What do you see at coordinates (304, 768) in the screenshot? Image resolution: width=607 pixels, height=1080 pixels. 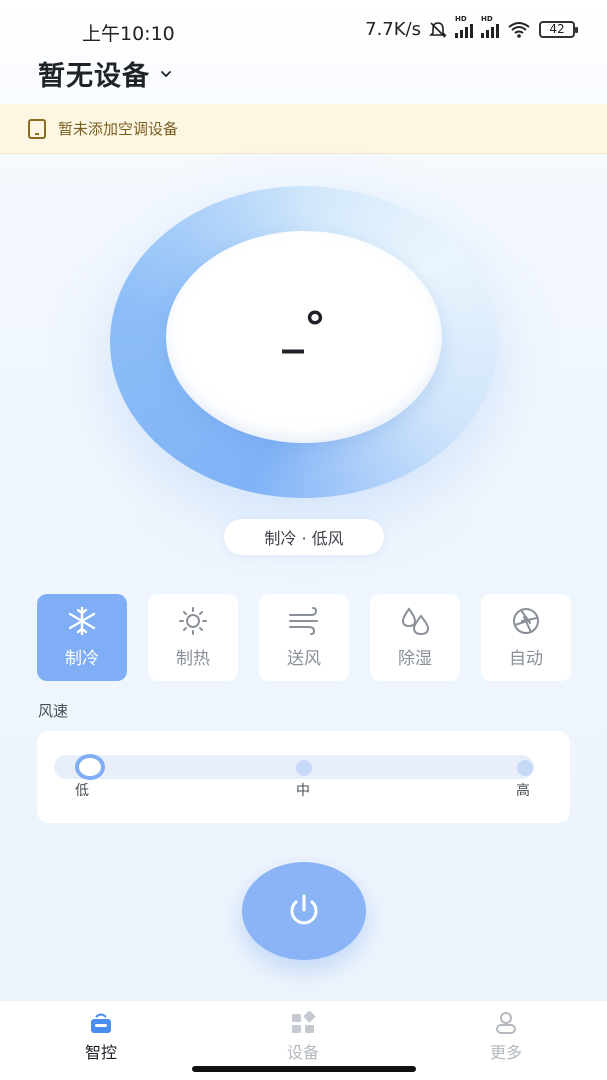 I see `fan-stop-medium` at bounding box center [304, 768].